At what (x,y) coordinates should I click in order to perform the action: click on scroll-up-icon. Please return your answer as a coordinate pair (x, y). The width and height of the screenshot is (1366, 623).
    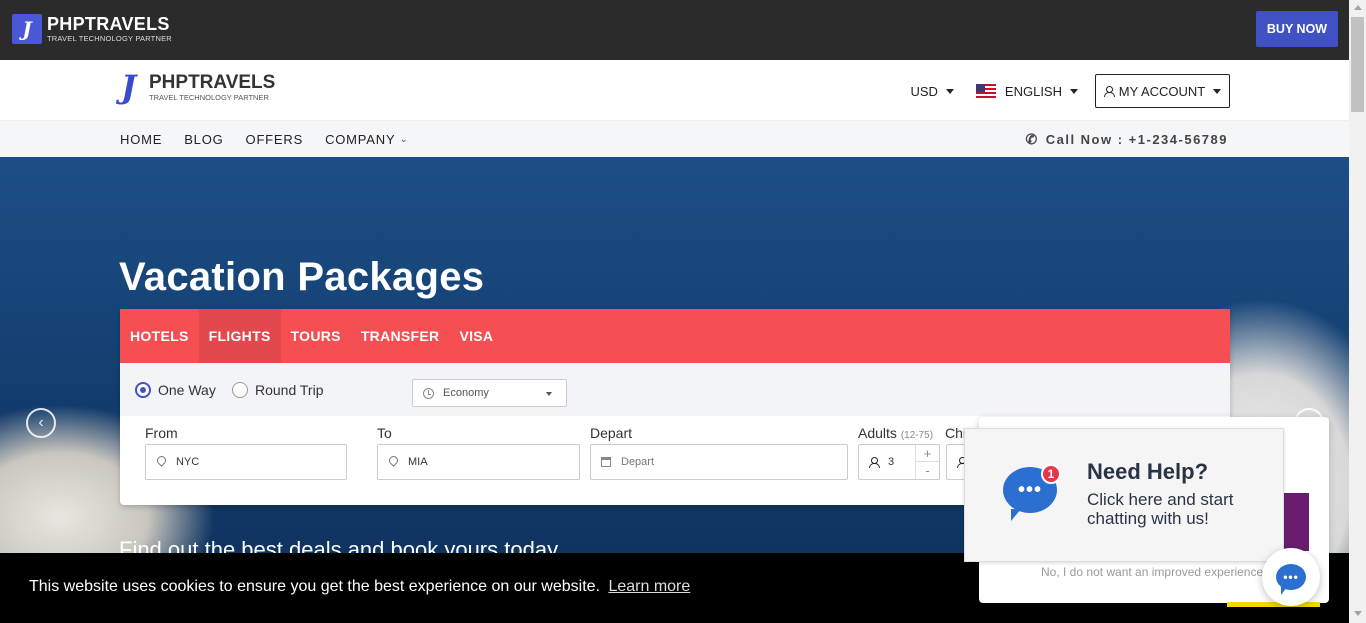
    Looking at the image, I should click on (1358, 7).